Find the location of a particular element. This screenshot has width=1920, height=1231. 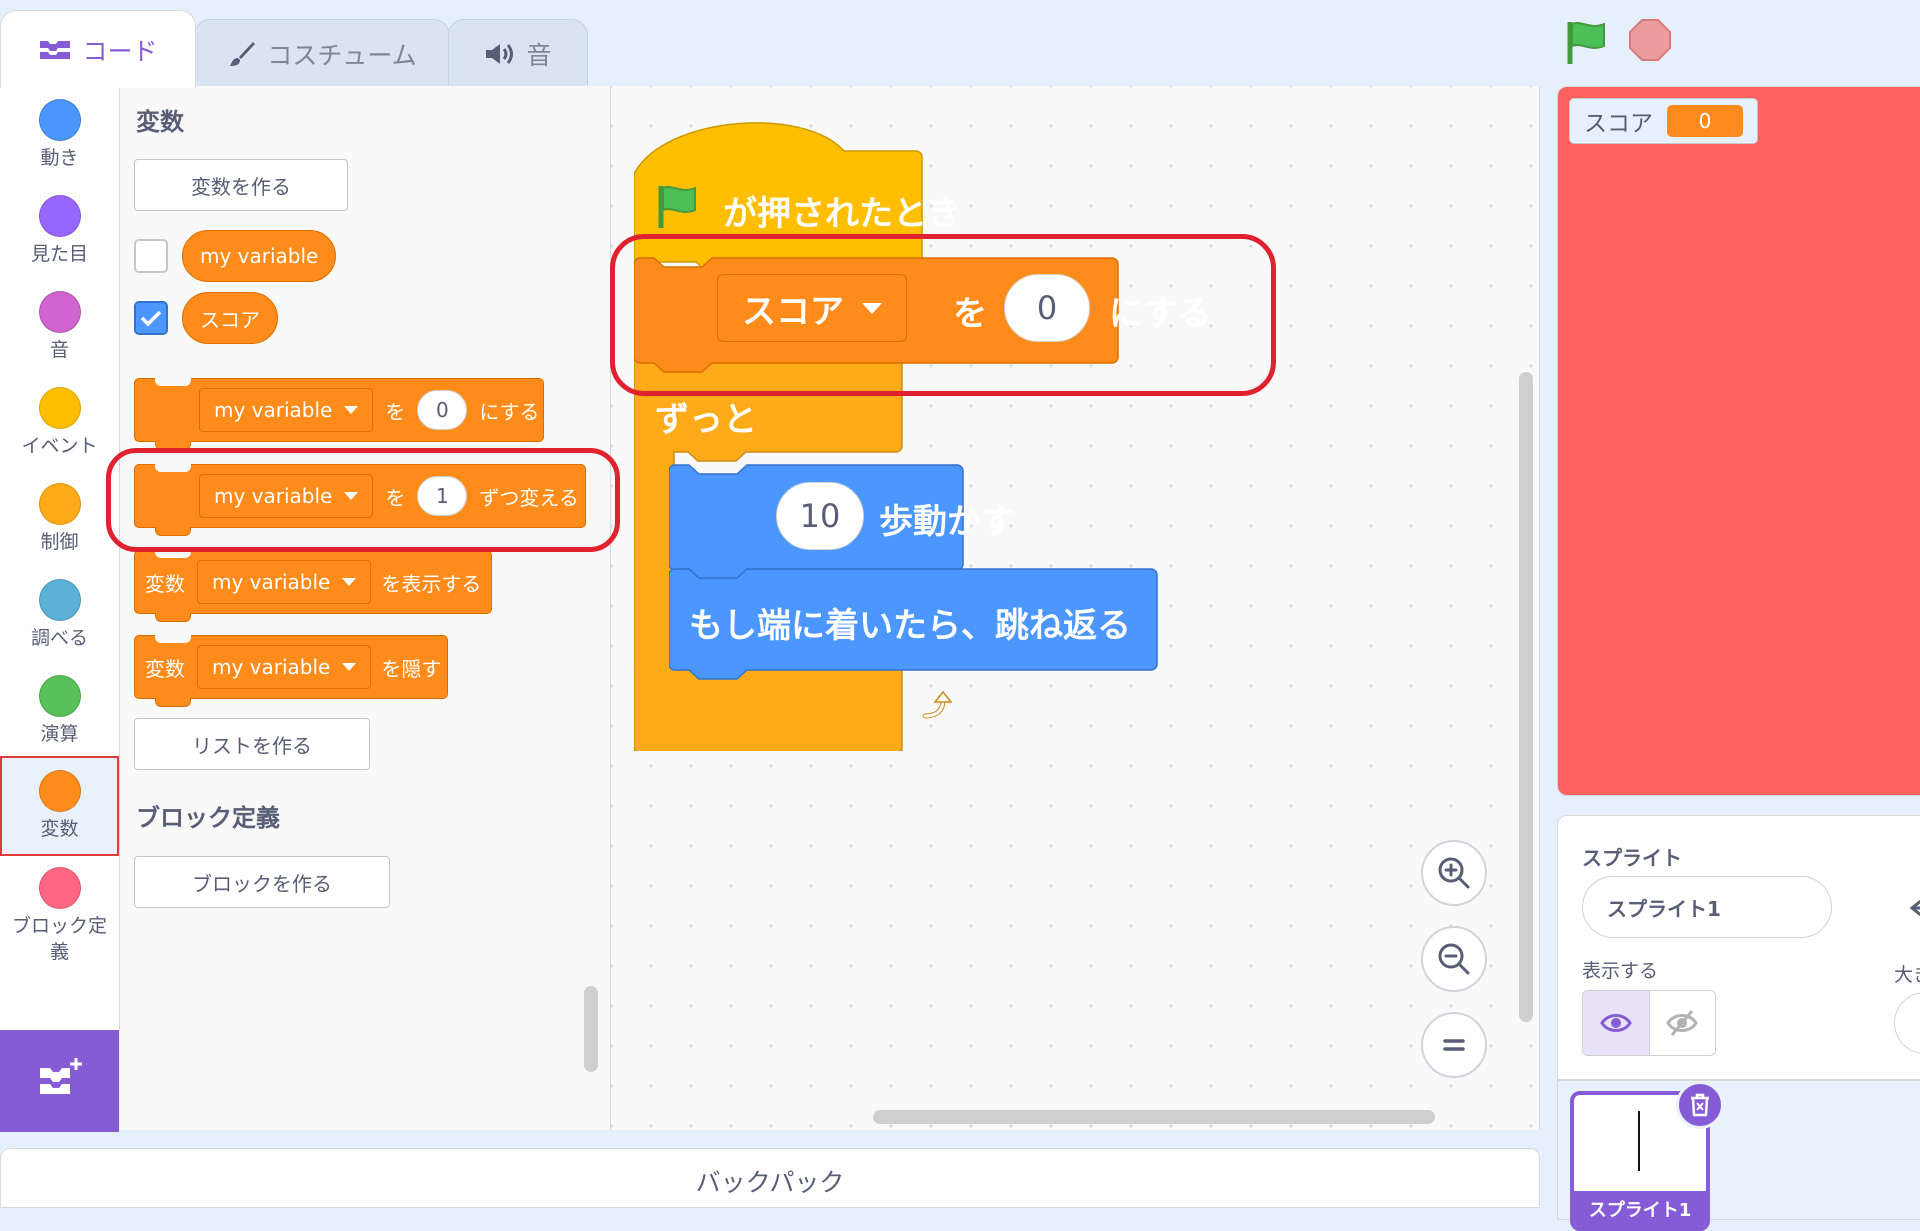

highlight-change-block is located at coordinates (363, 500).